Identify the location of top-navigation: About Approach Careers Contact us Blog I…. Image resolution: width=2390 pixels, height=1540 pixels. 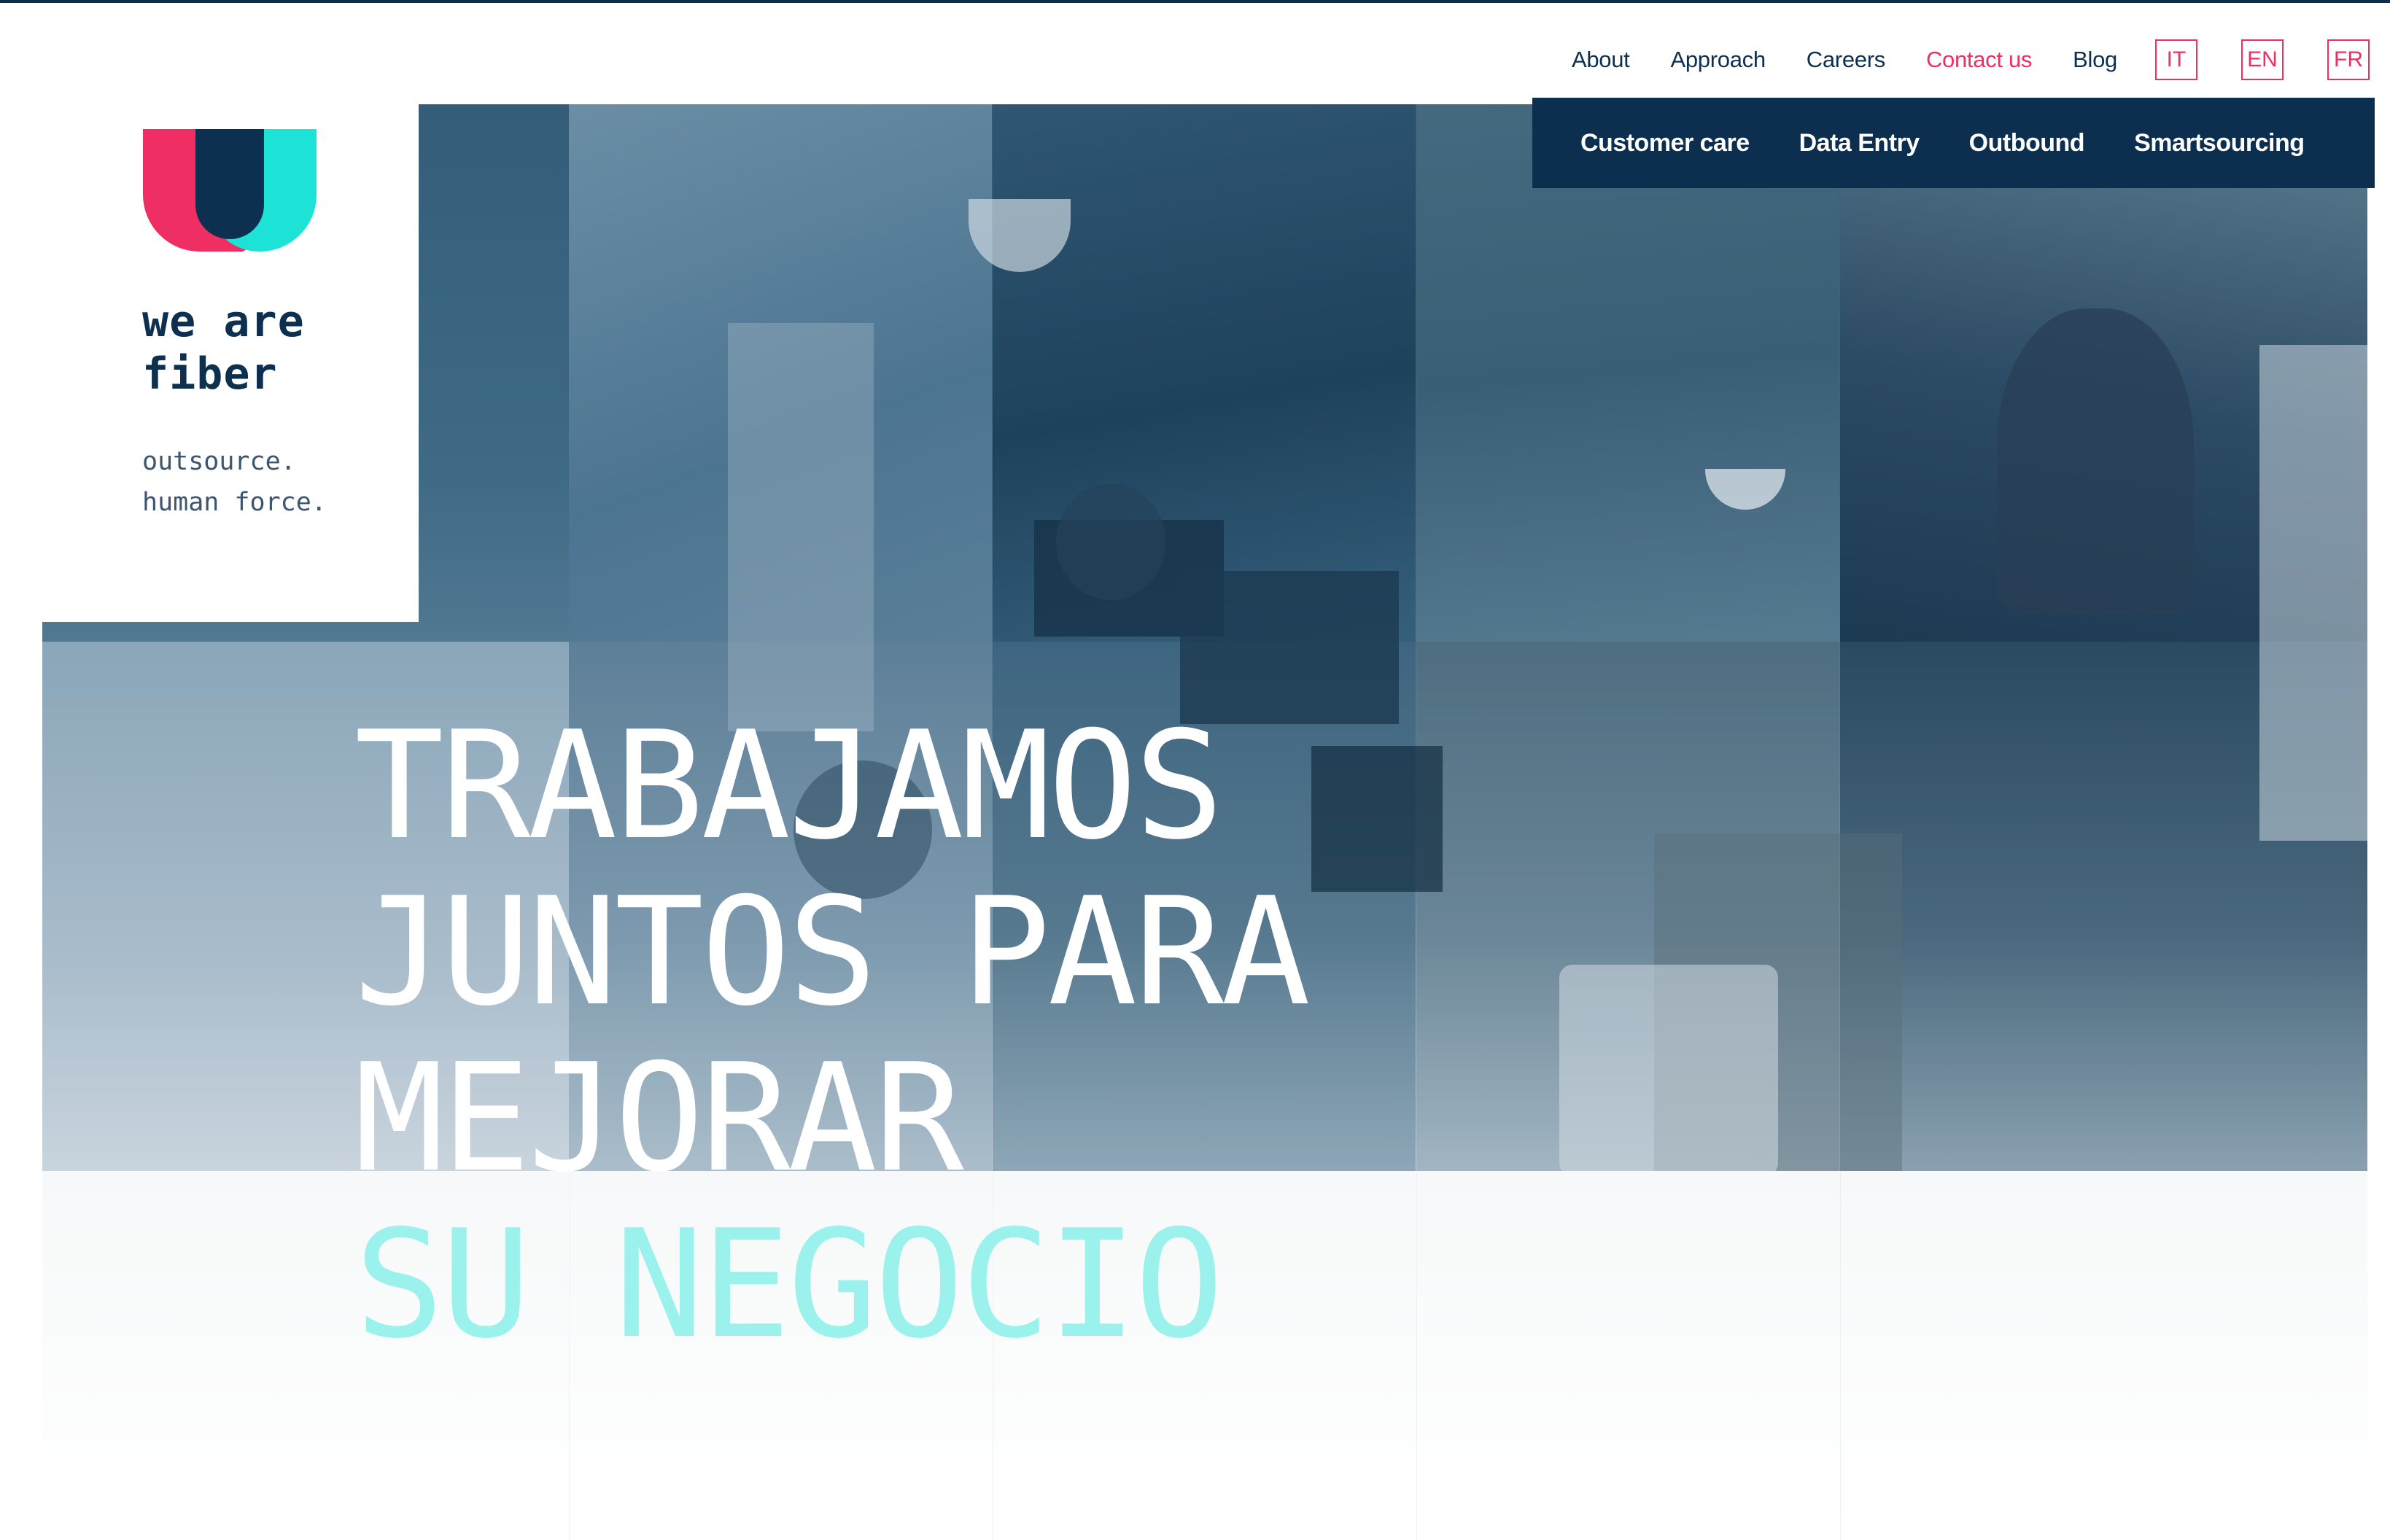
(1950, 60).